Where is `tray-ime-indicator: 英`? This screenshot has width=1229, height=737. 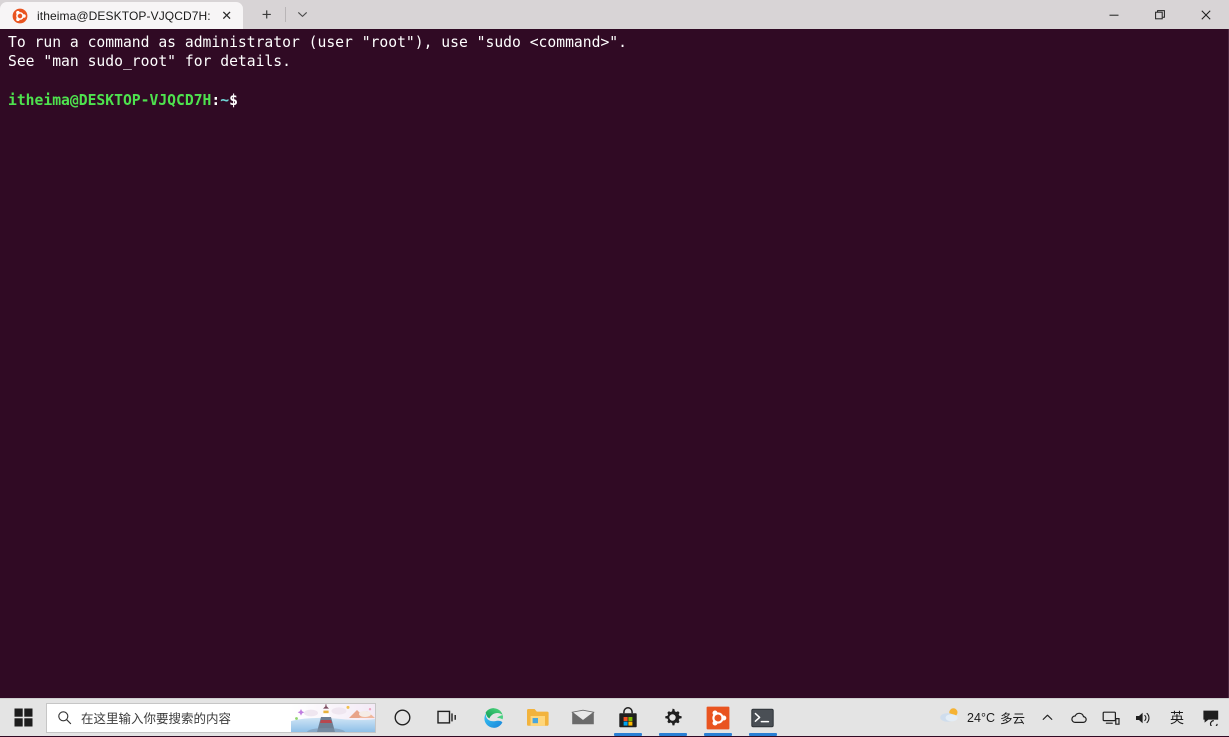
tray-ime-indicator: 英 is located at coordinates (1177, 718).